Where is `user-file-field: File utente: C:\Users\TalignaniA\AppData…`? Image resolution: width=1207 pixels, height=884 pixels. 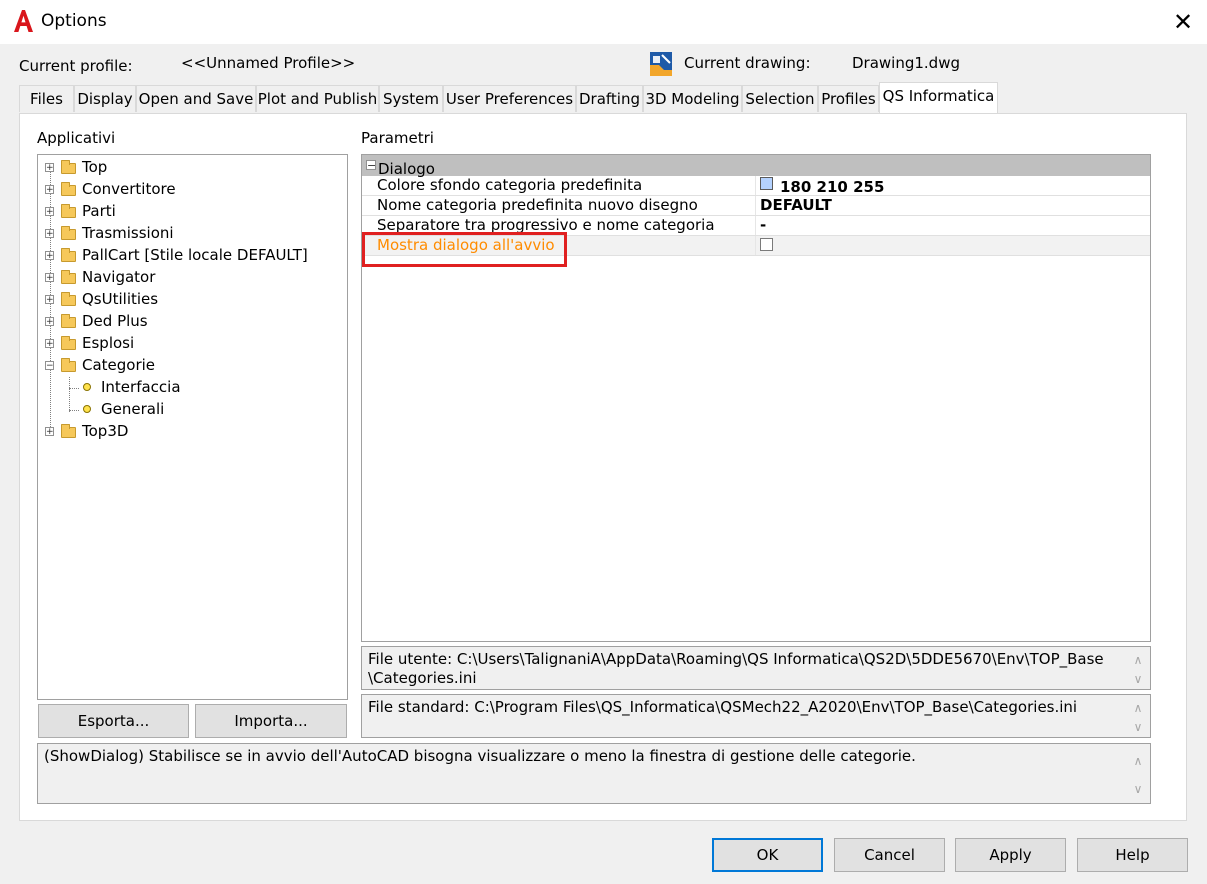 user-file-field: File utente: C:\Users\TalignaniA\AppData… is located at coordinates (756, 668).